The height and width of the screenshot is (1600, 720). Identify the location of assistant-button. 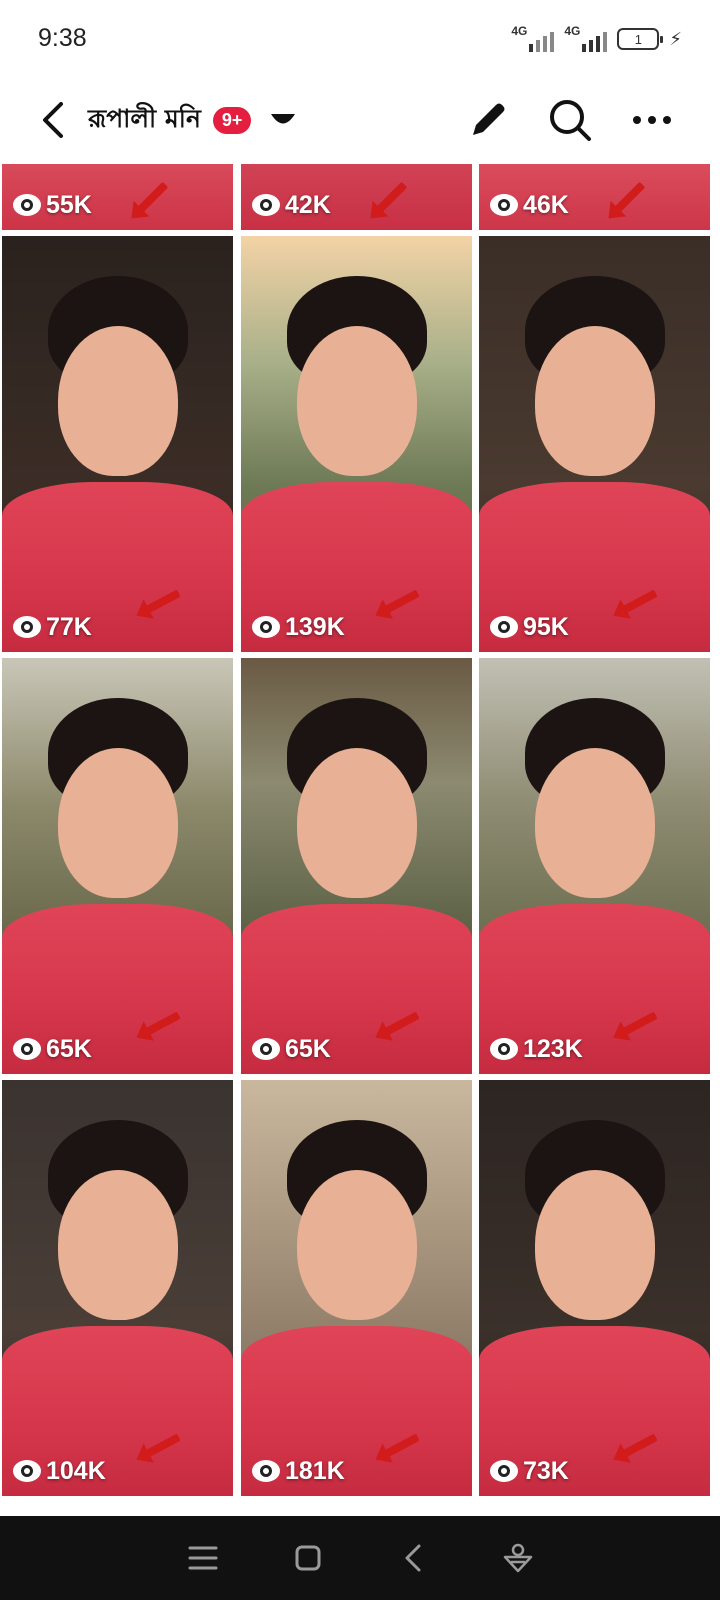
(518, 1558).